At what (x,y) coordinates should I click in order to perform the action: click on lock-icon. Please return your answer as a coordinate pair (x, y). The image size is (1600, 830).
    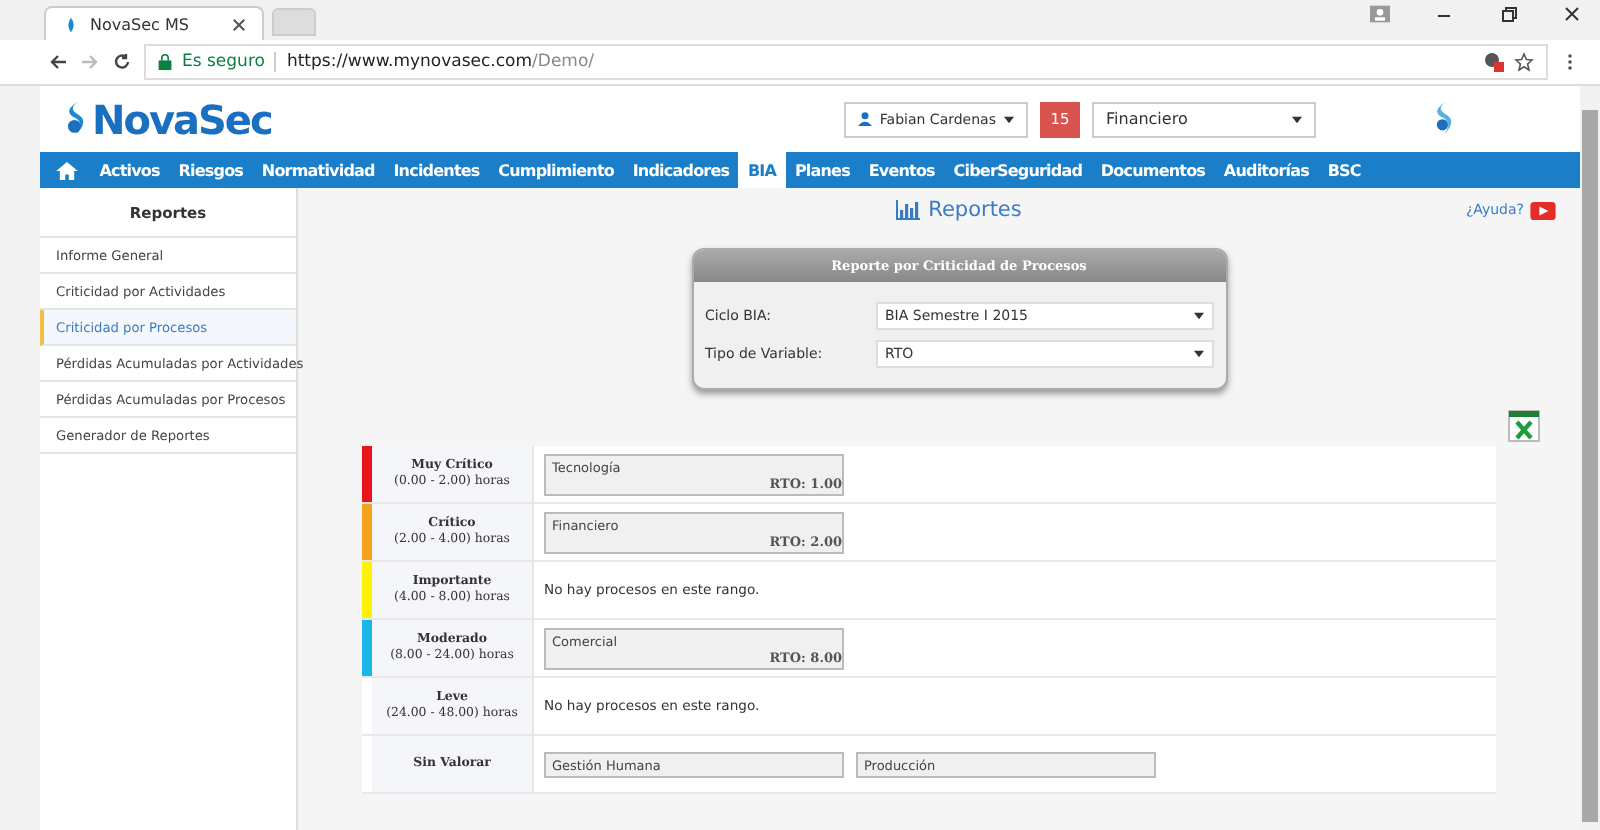
    Looking at the image, I should click on (165, 62).